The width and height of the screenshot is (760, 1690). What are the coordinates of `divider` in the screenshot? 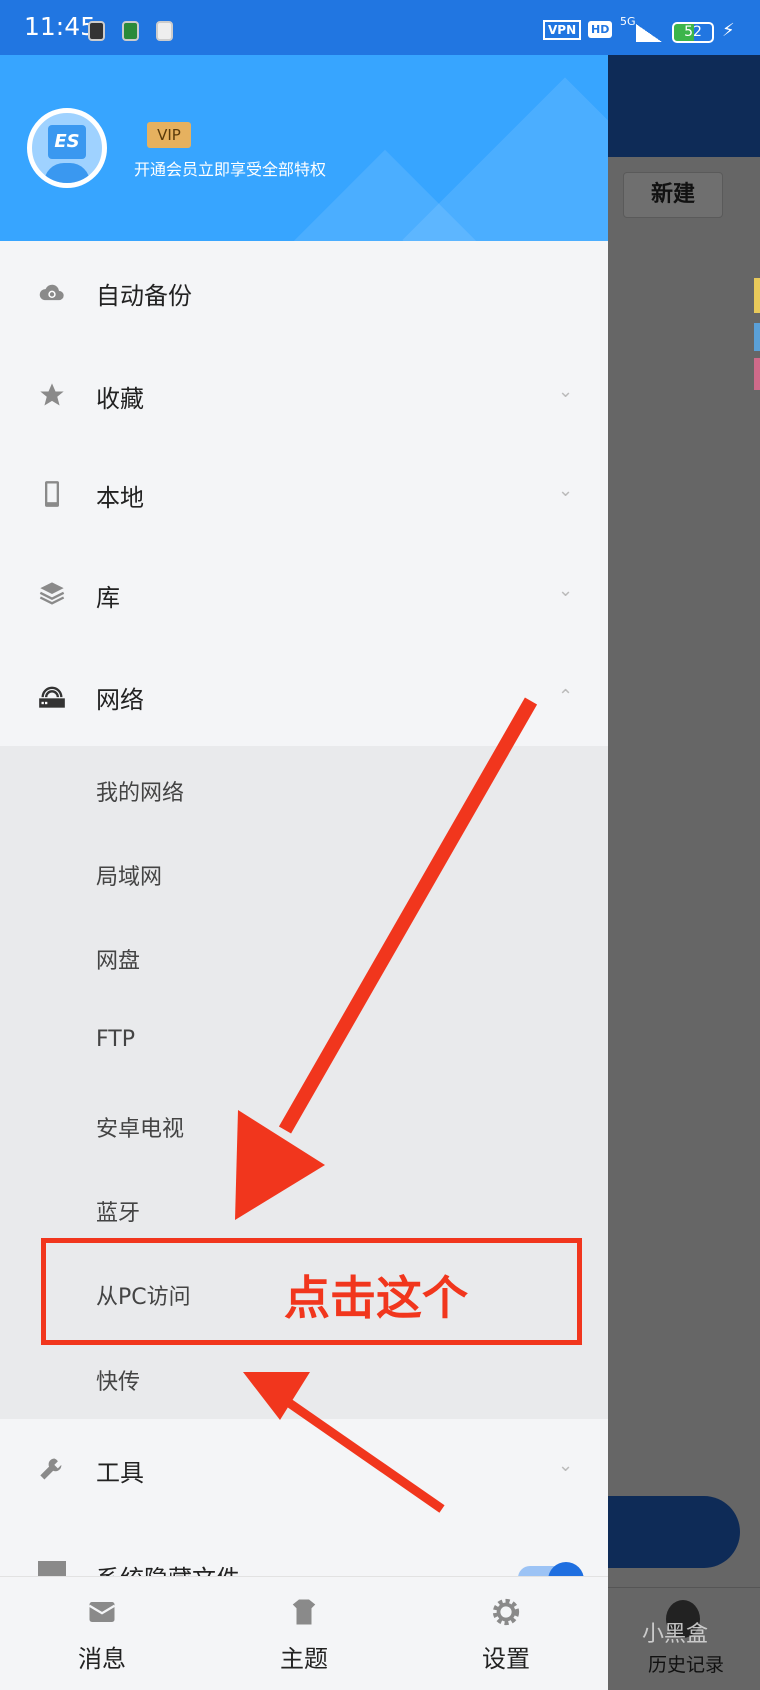 It's located at (684, 1587).